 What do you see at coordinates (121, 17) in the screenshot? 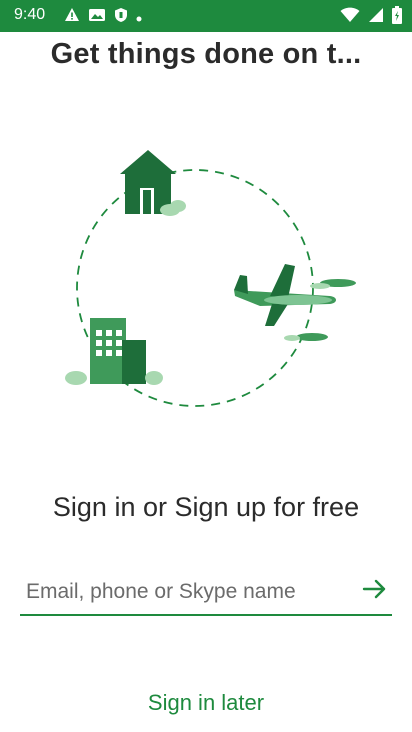
I see `shield-icon` at bounding box center [121, 17].